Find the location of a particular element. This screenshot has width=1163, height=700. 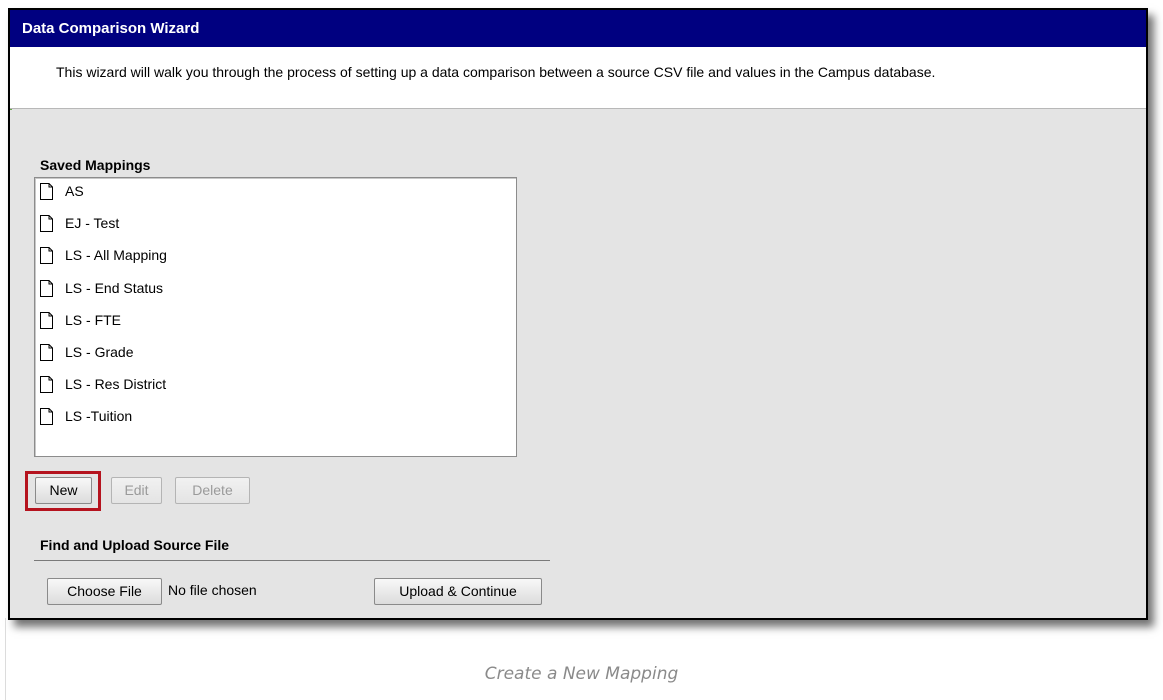

list-item: AS is located at coordinates (275, 196).